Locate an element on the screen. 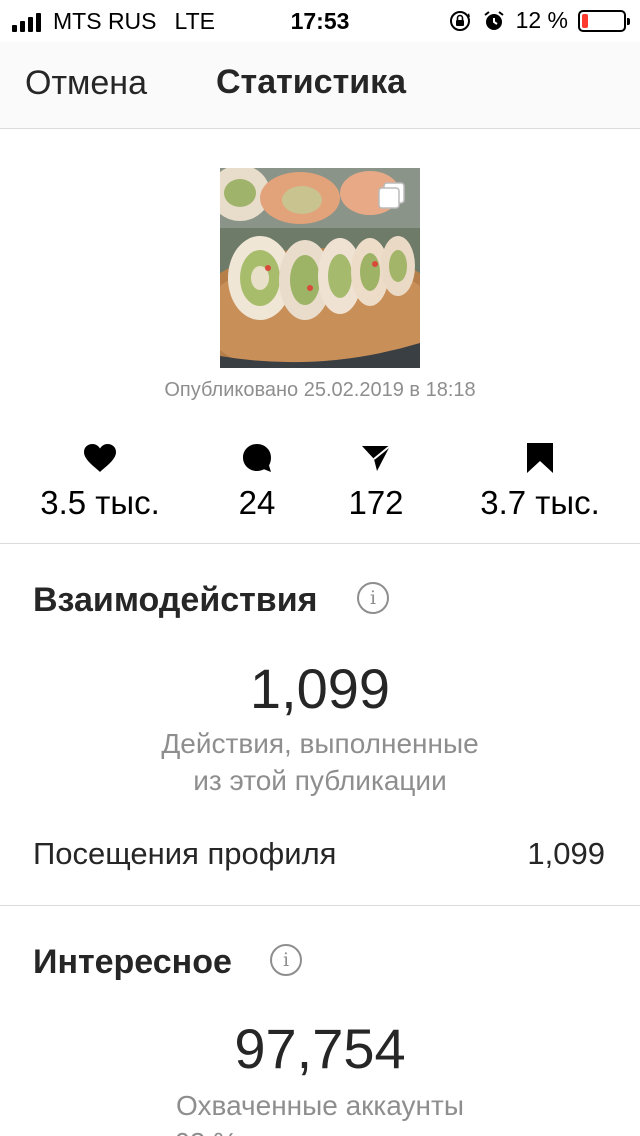 This screenshot has width=640, height=1136. description-line: Охваченные аккаунты is located at coordinates (320, 1105).